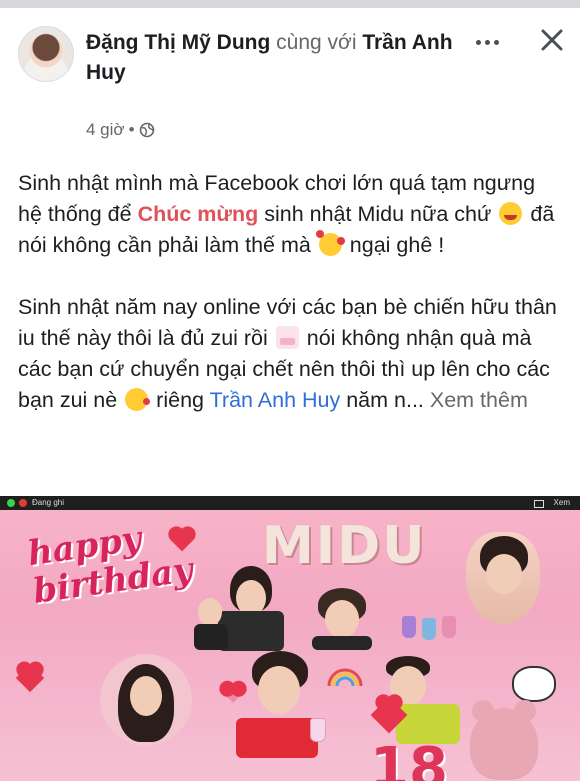  What do you see at coordinates (48, 502) in the screenshot?
I see `recording-label: Đang ghi` at bounding box center [48, 502].